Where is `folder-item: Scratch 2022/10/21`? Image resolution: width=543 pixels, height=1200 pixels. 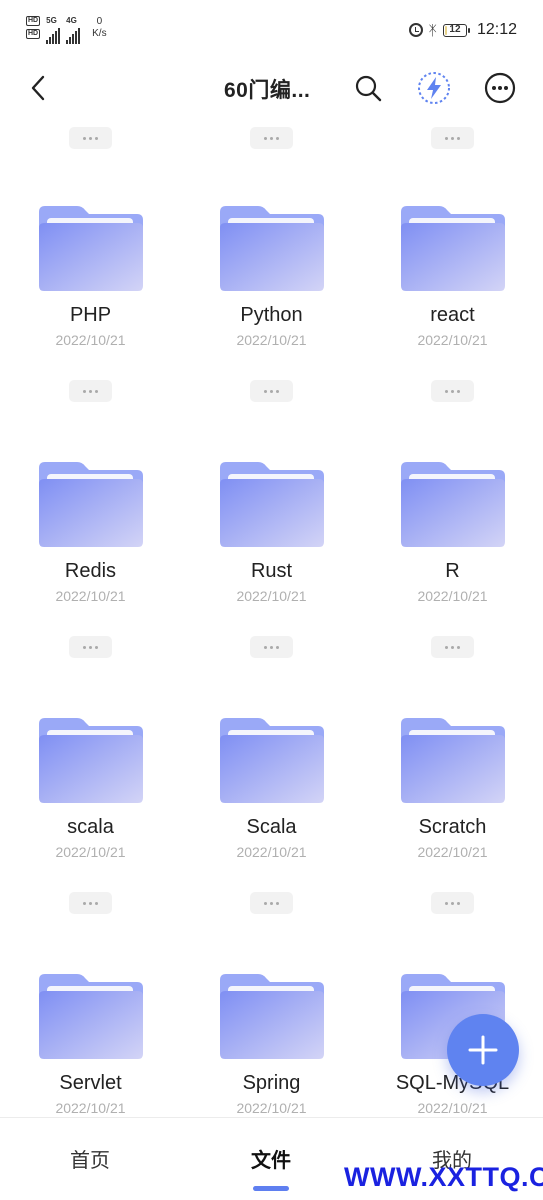 folder-item: Scratch 2022/10/21 is located at coordinates (452, 844).